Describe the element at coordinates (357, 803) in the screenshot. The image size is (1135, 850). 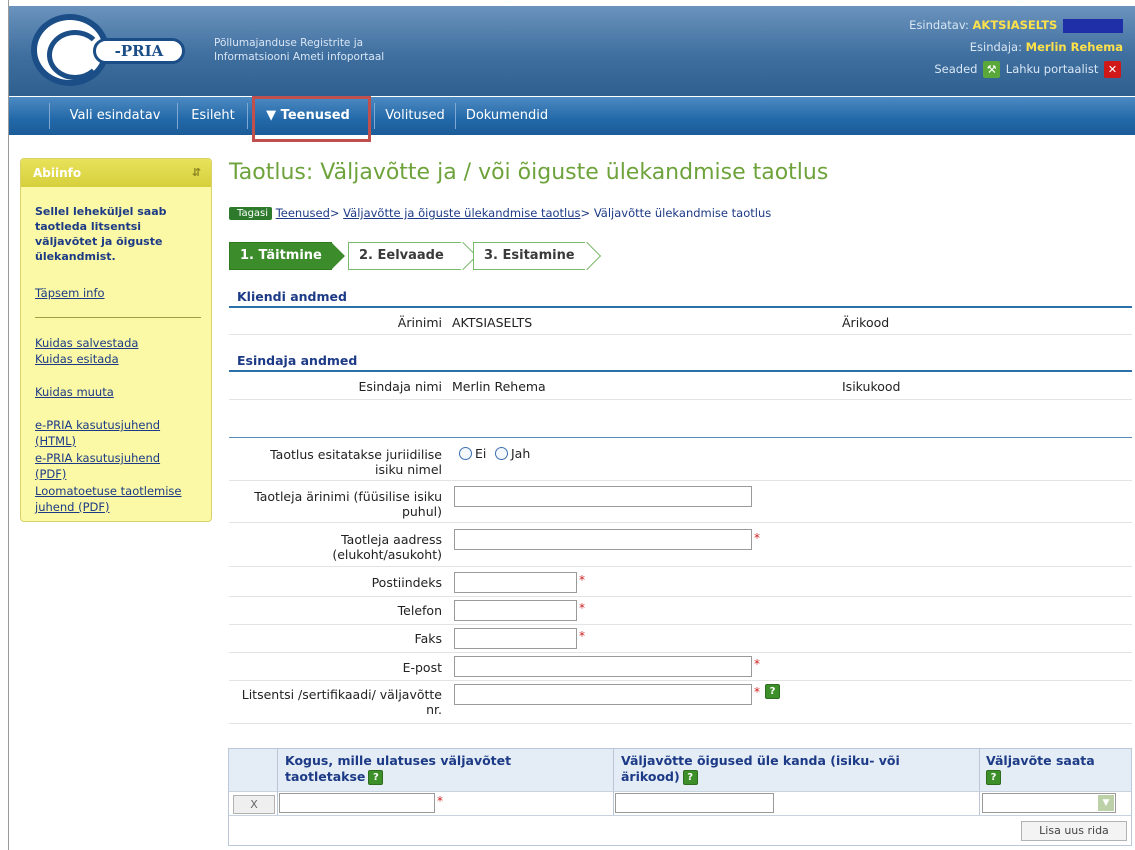
I see `quantity-input` at that location.